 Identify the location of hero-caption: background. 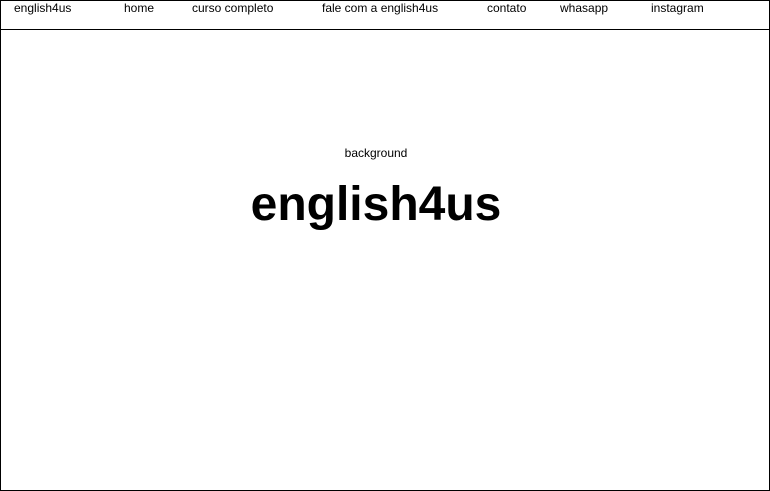
(376, 153).